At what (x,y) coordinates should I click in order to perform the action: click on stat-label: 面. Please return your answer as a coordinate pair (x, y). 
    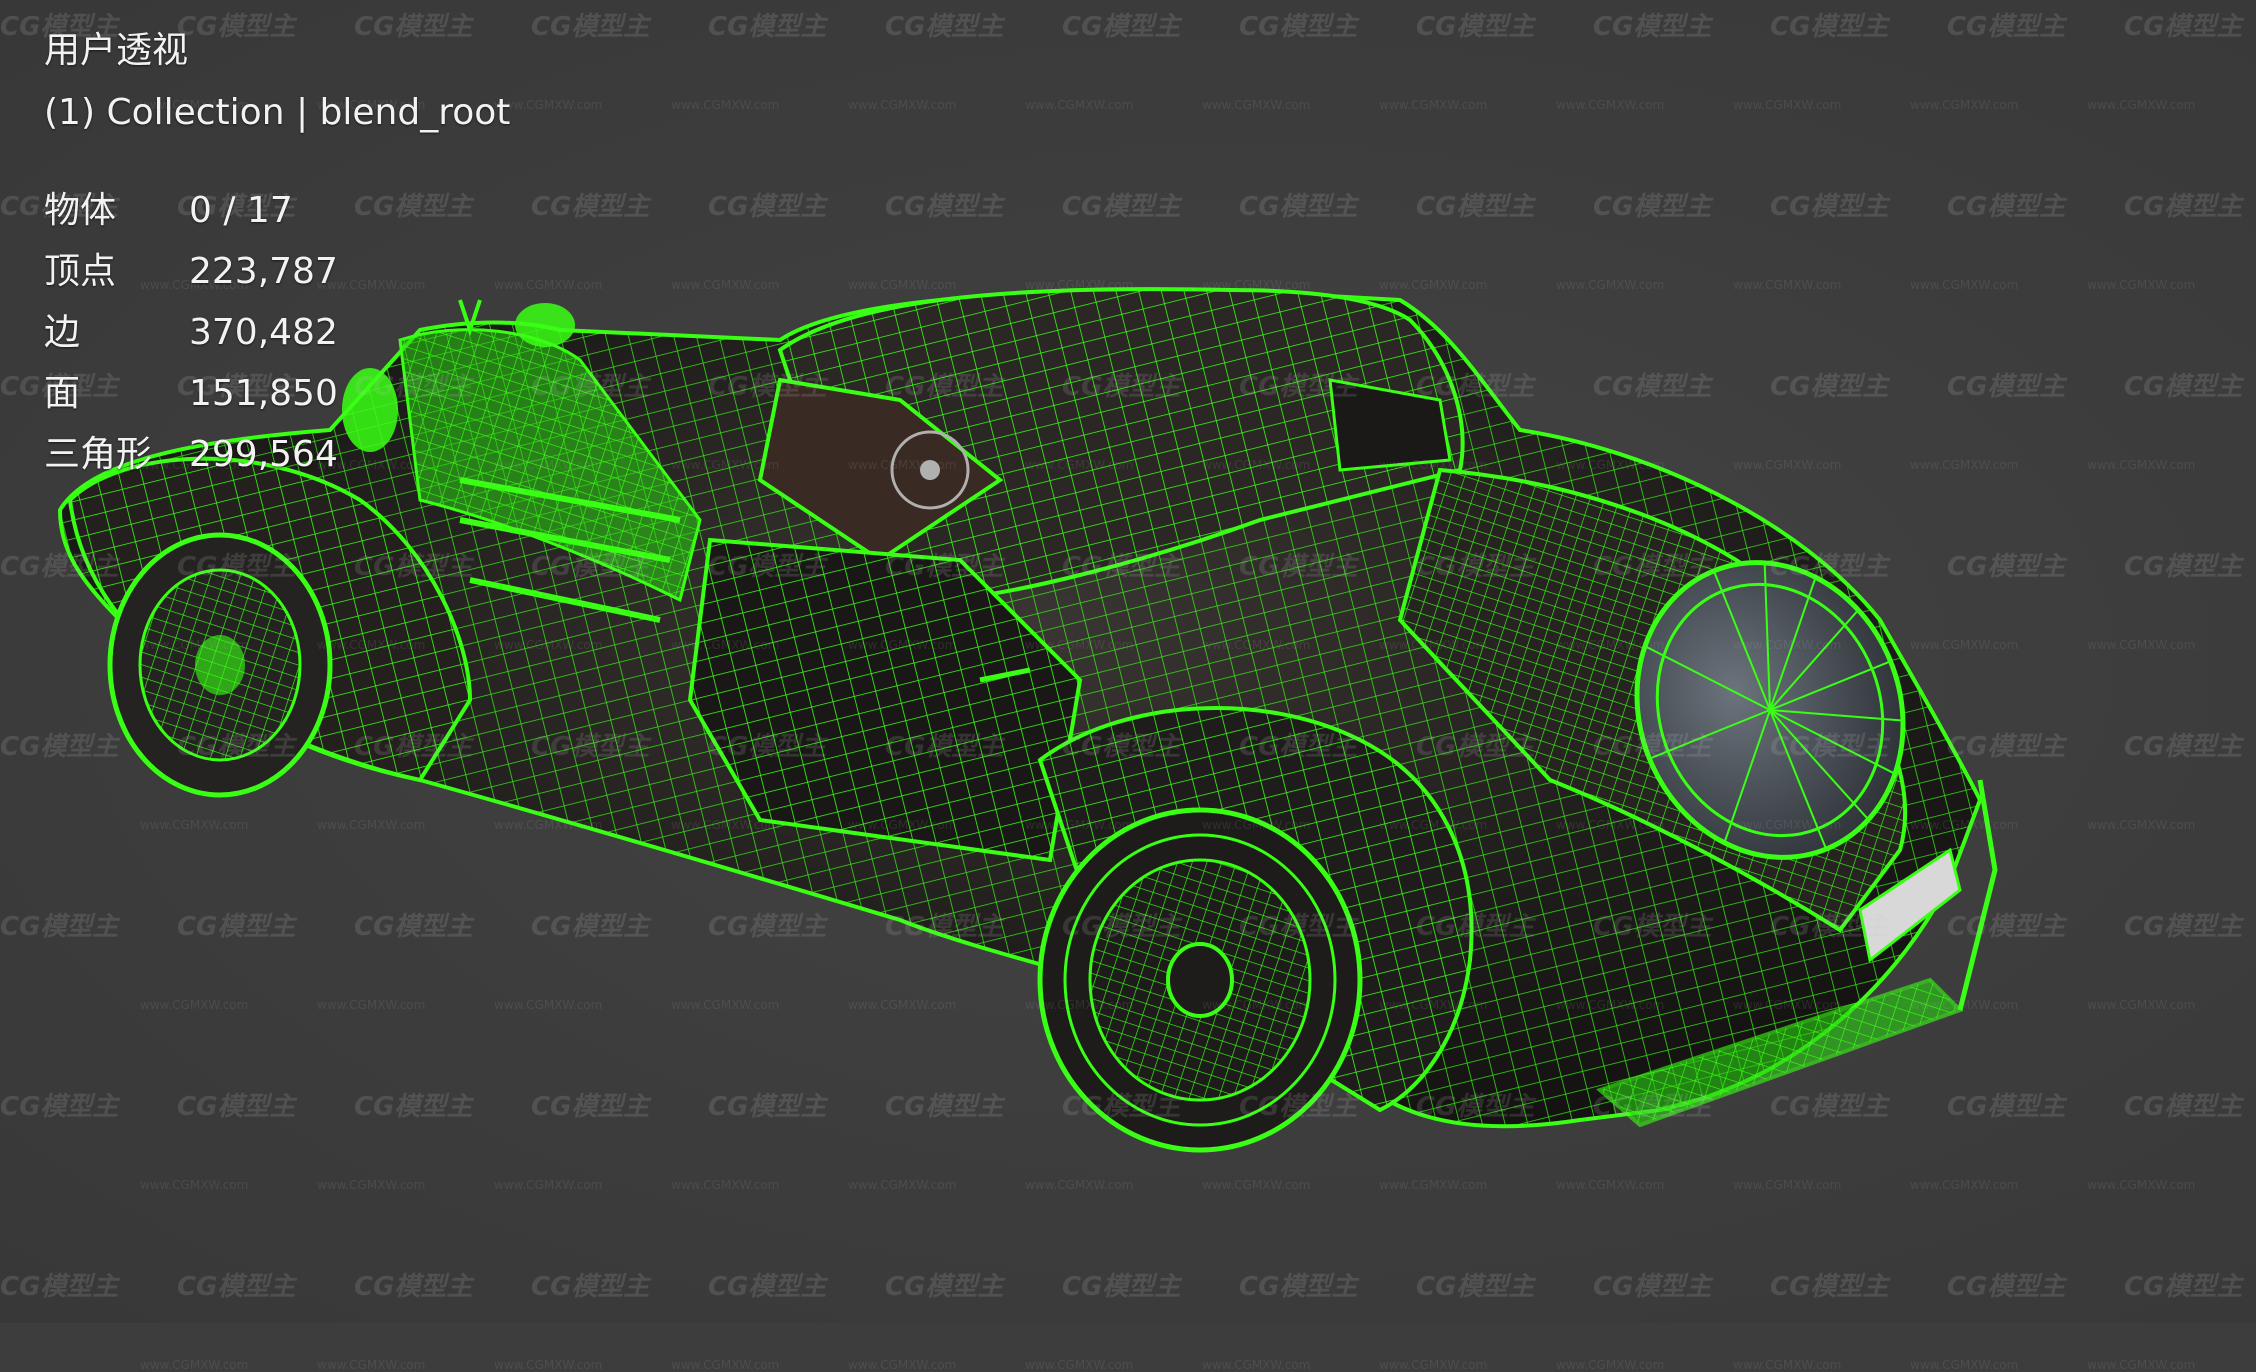
    Looking at the image, I should click on (62, 393).